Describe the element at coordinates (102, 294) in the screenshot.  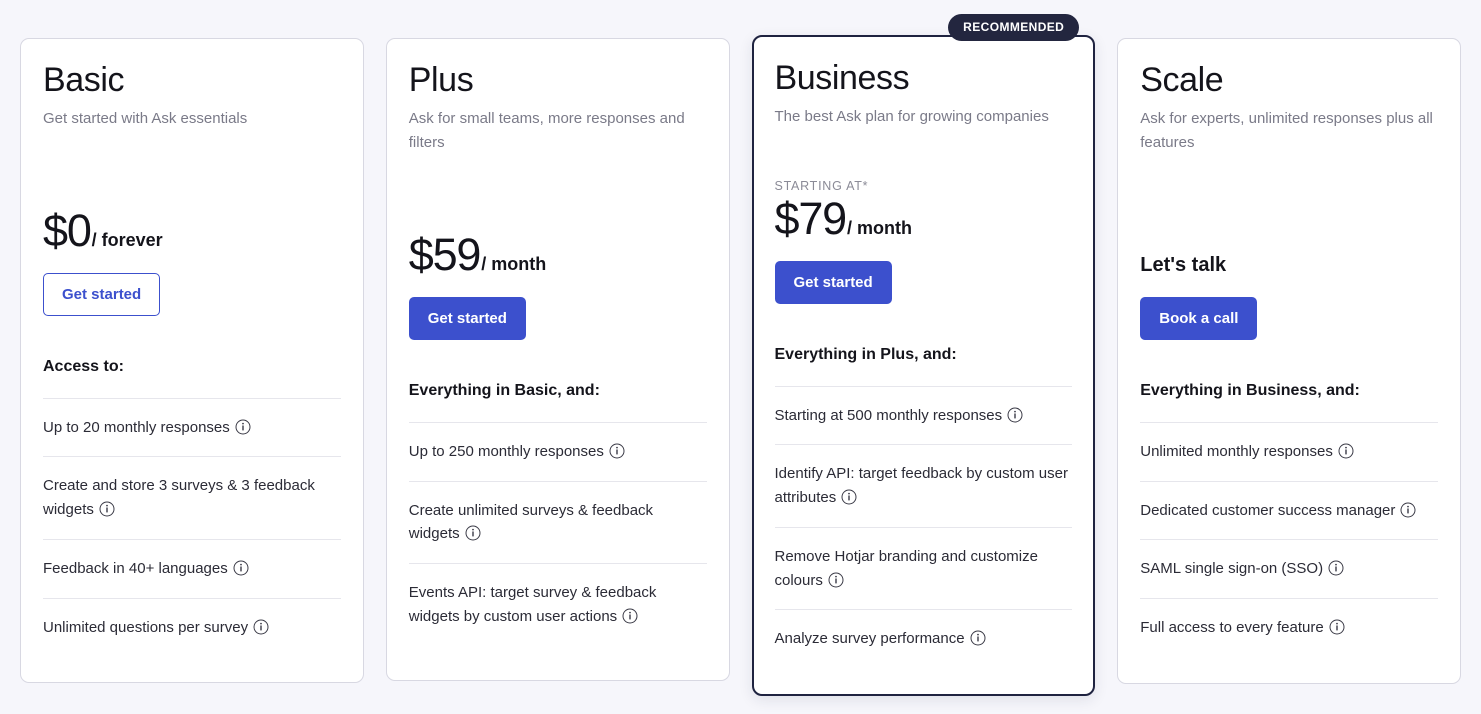
I see `cta-button-basic: Get started` at that location.